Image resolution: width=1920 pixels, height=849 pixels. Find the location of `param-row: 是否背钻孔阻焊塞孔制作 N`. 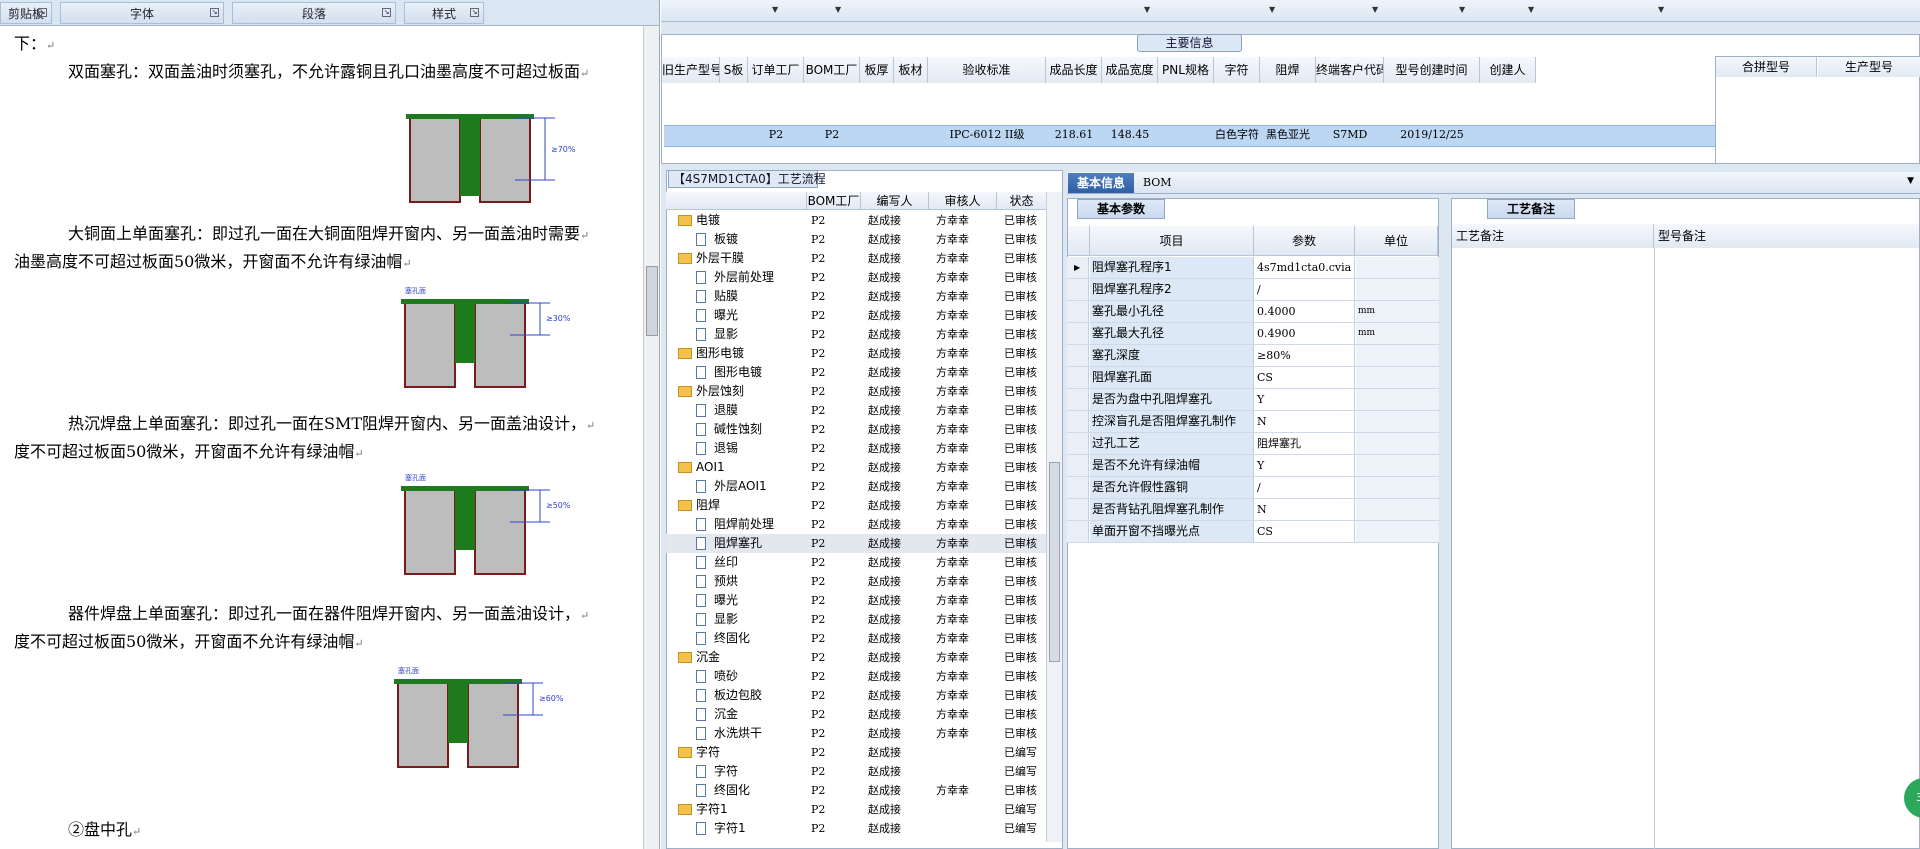

param-row: 是否背钻孔阻焊塞孔制作 N is located at coordinates (1253, 510).